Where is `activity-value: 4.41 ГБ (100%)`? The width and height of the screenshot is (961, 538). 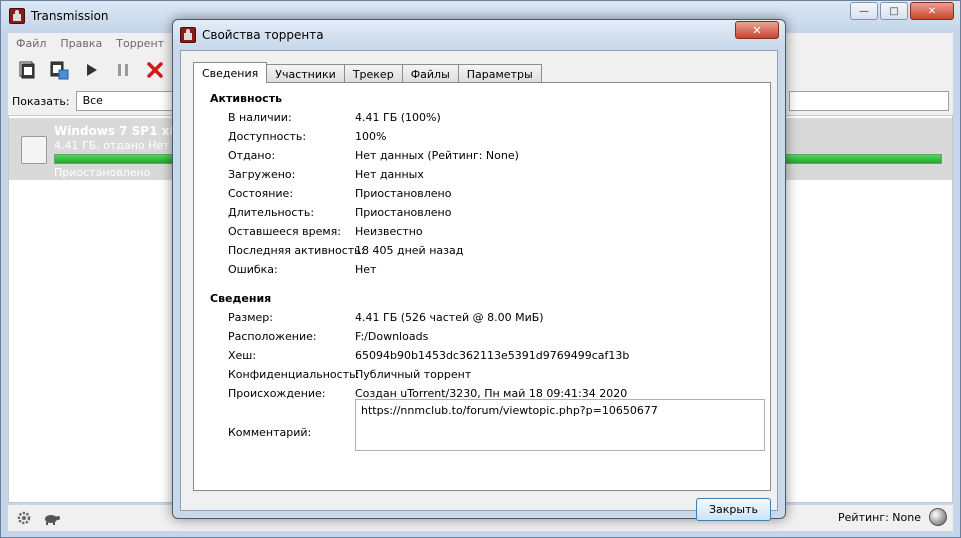
activity-value: 4.41 ГБ (100%) is located at coordinates (398, 117).